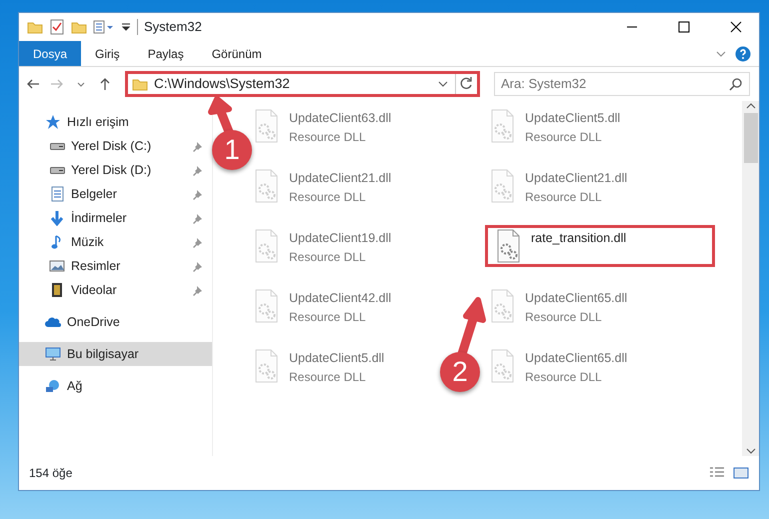 This screenshot has width=769, height=519. I want to click on picture-icon, so click(57, 266).